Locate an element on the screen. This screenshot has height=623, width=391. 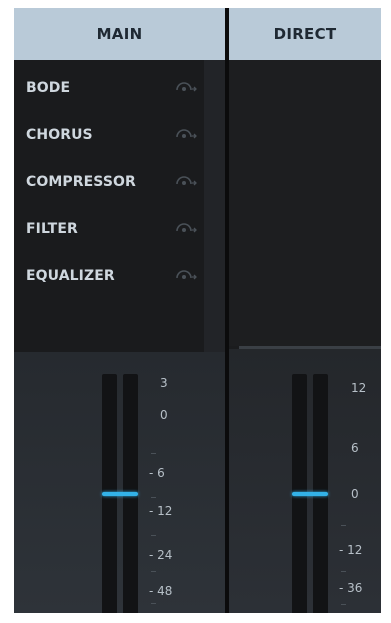
effect-label: FILTER is located at coordinates (52, 229).